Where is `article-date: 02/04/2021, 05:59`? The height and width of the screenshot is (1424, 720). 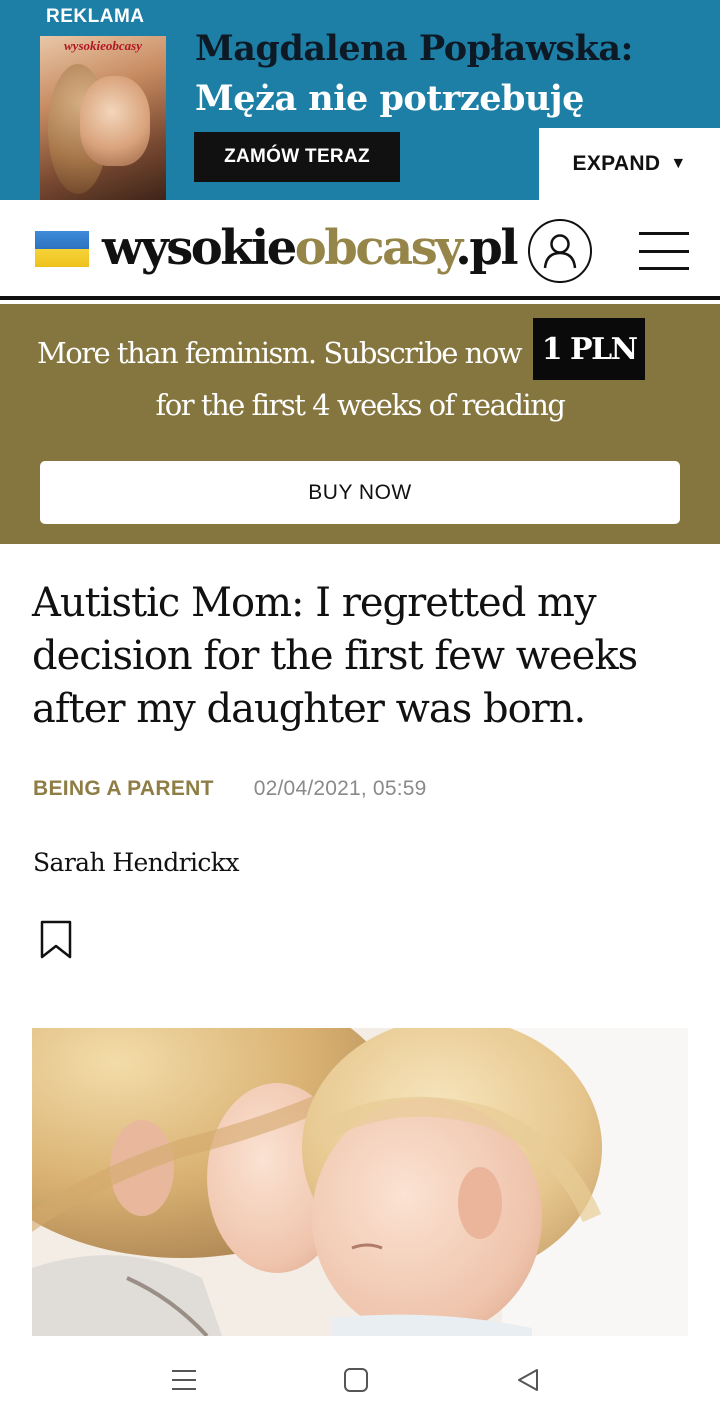 article-date: 02/04/2021, 05:59 is located at coordinates (340, 788).